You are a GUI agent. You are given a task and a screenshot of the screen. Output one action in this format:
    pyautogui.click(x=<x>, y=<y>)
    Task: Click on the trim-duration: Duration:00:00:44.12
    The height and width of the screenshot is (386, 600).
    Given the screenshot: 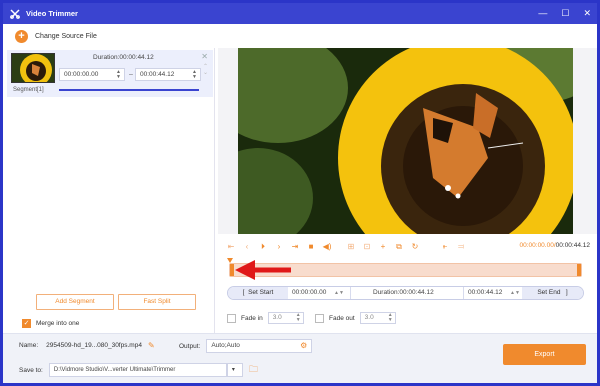 What is the action you would take?
    pyautogui.click(x=403, y=292)
    